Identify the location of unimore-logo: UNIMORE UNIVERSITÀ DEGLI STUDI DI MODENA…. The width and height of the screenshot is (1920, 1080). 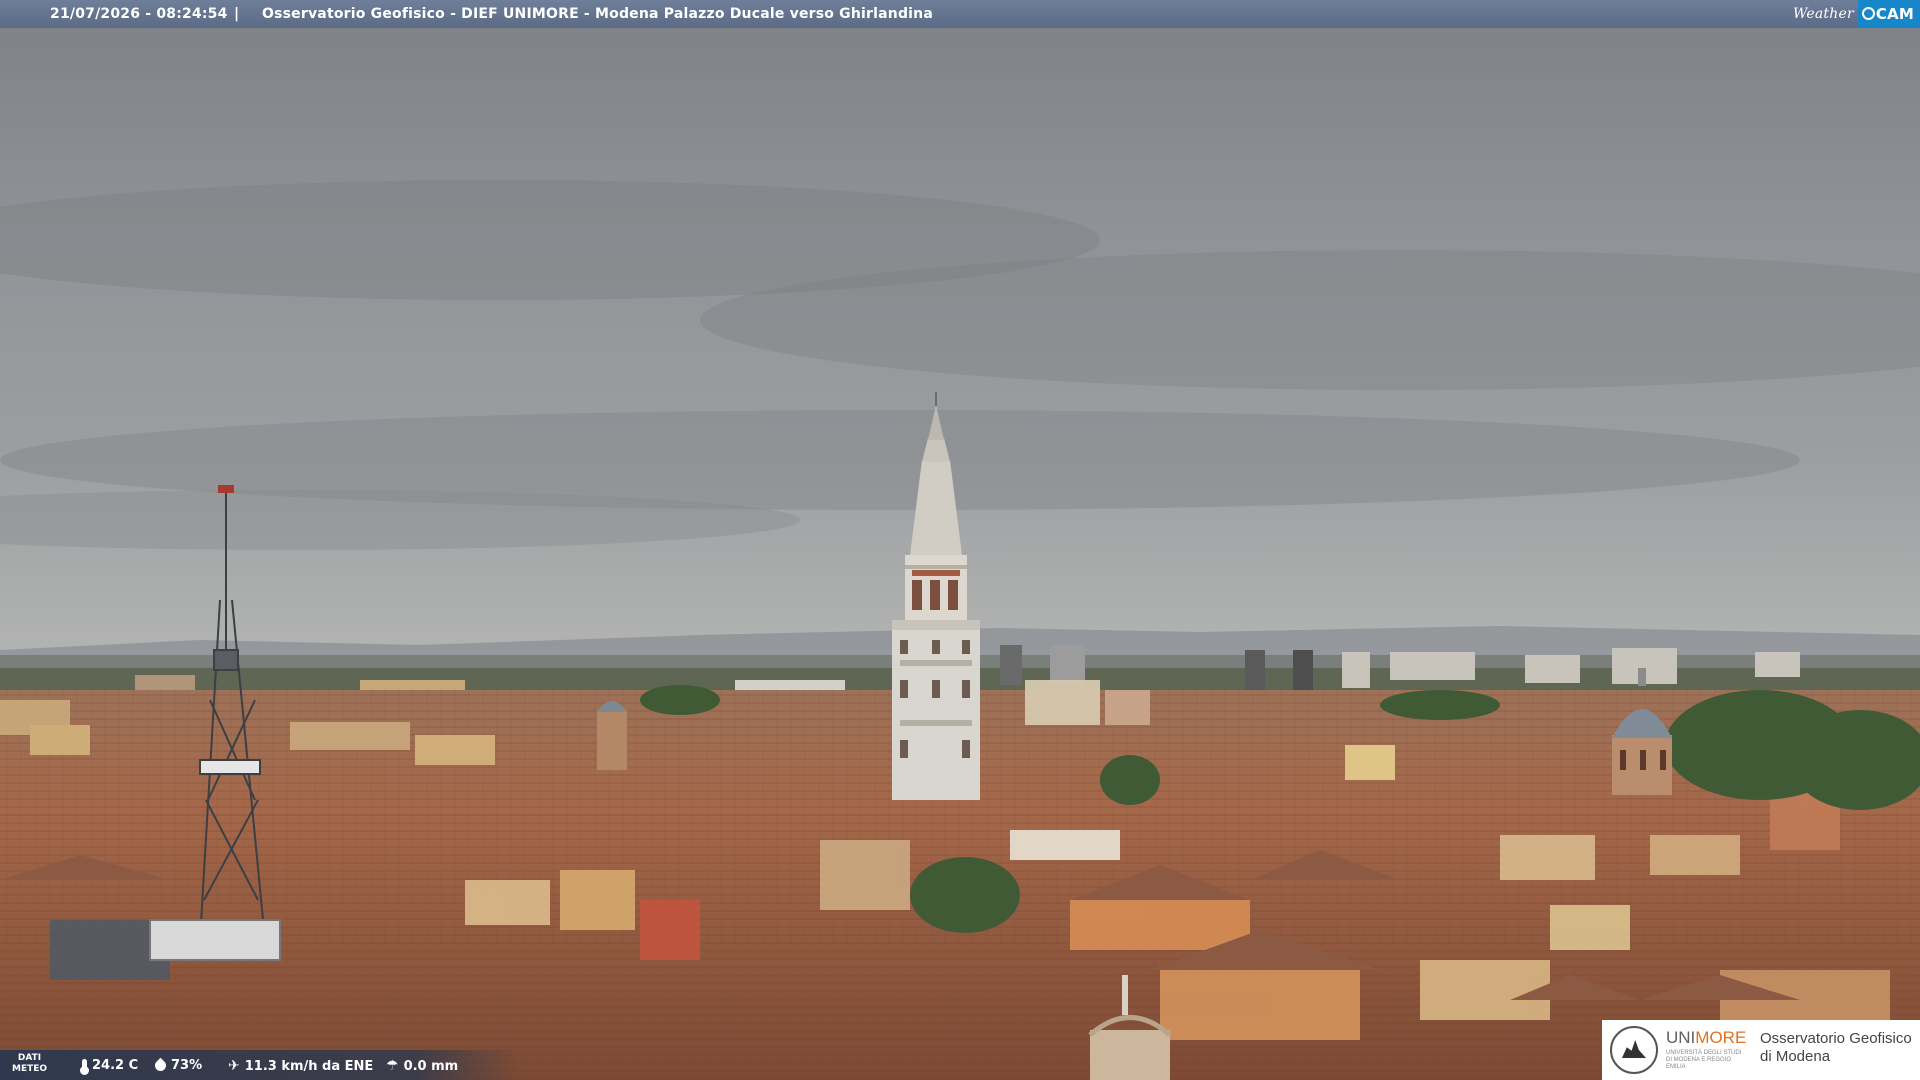
(1761, 1050).